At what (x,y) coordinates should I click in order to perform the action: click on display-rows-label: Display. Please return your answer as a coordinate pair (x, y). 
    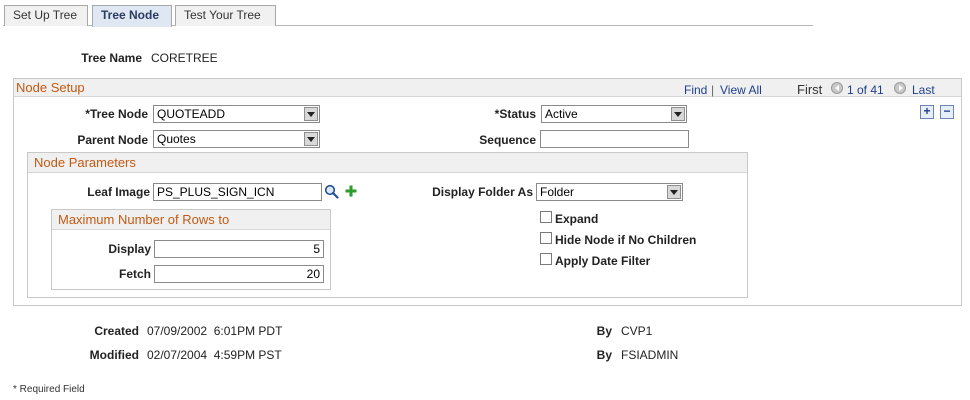
    Looking at the image, I should click on (129, 249).